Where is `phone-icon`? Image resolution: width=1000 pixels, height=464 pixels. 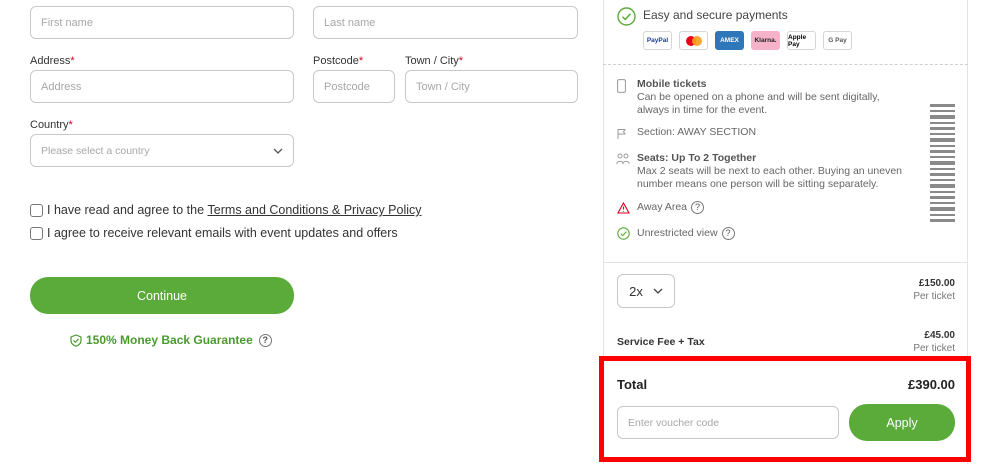
phone-icon is located at coordinates (621, 86).